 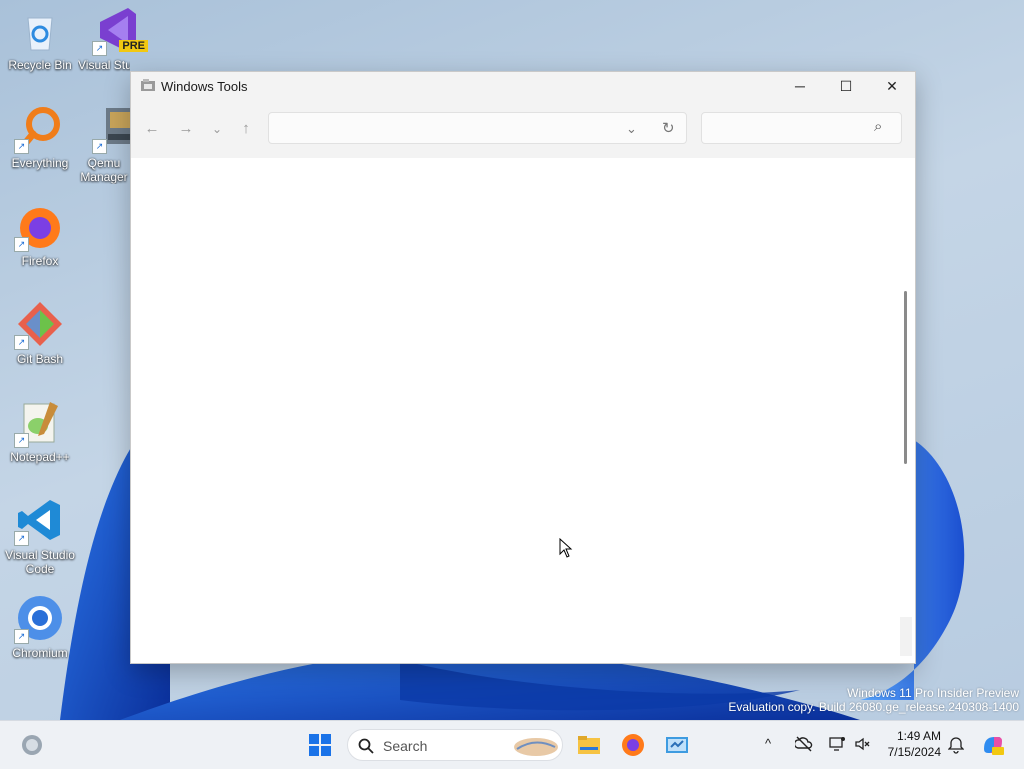 I want to click on search-highlight-illustration-icon, so click(x=536, y=747).